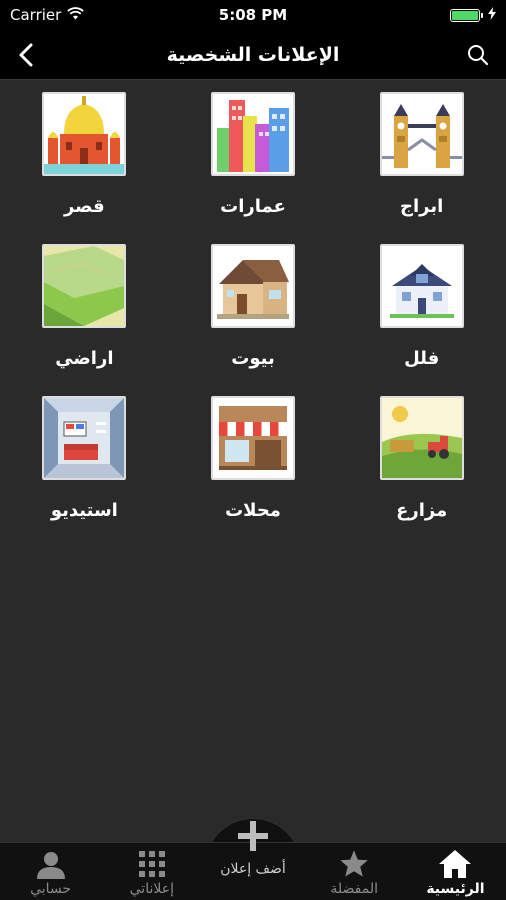  I want to click on category-label: قصر, so click(84, 206).